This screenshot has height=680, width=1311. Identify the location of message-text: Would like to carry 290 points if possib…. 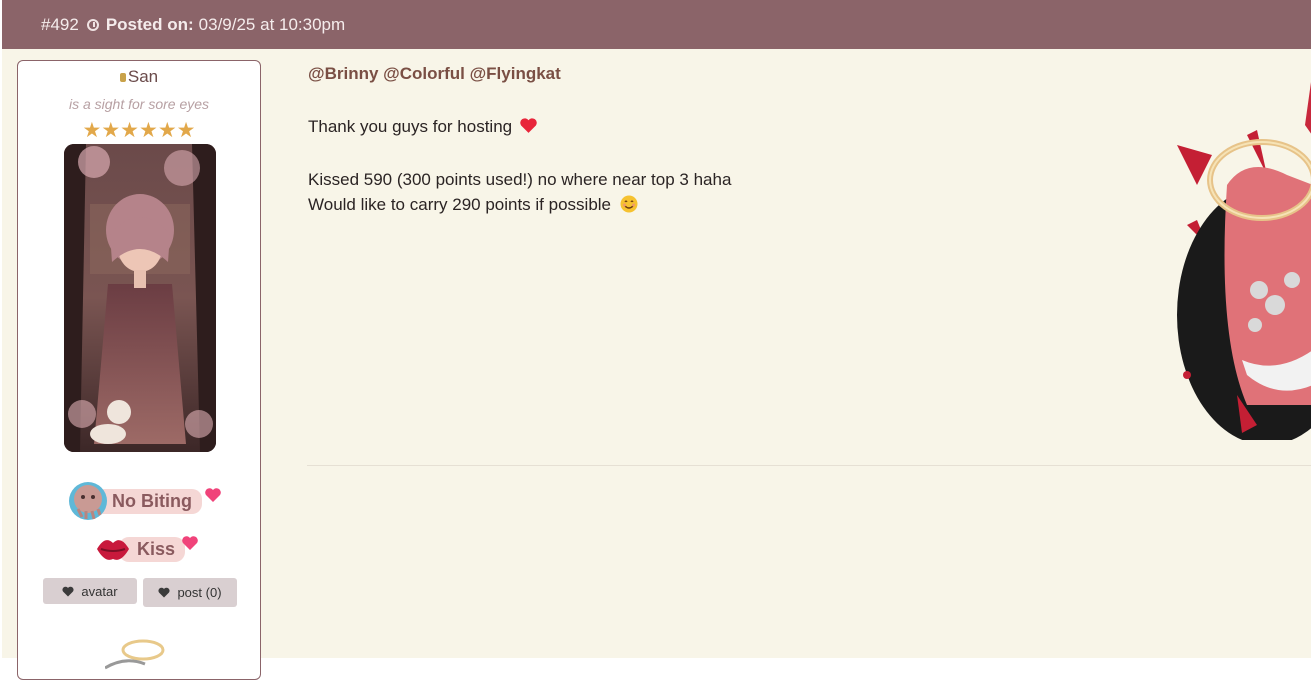
(460, 204).